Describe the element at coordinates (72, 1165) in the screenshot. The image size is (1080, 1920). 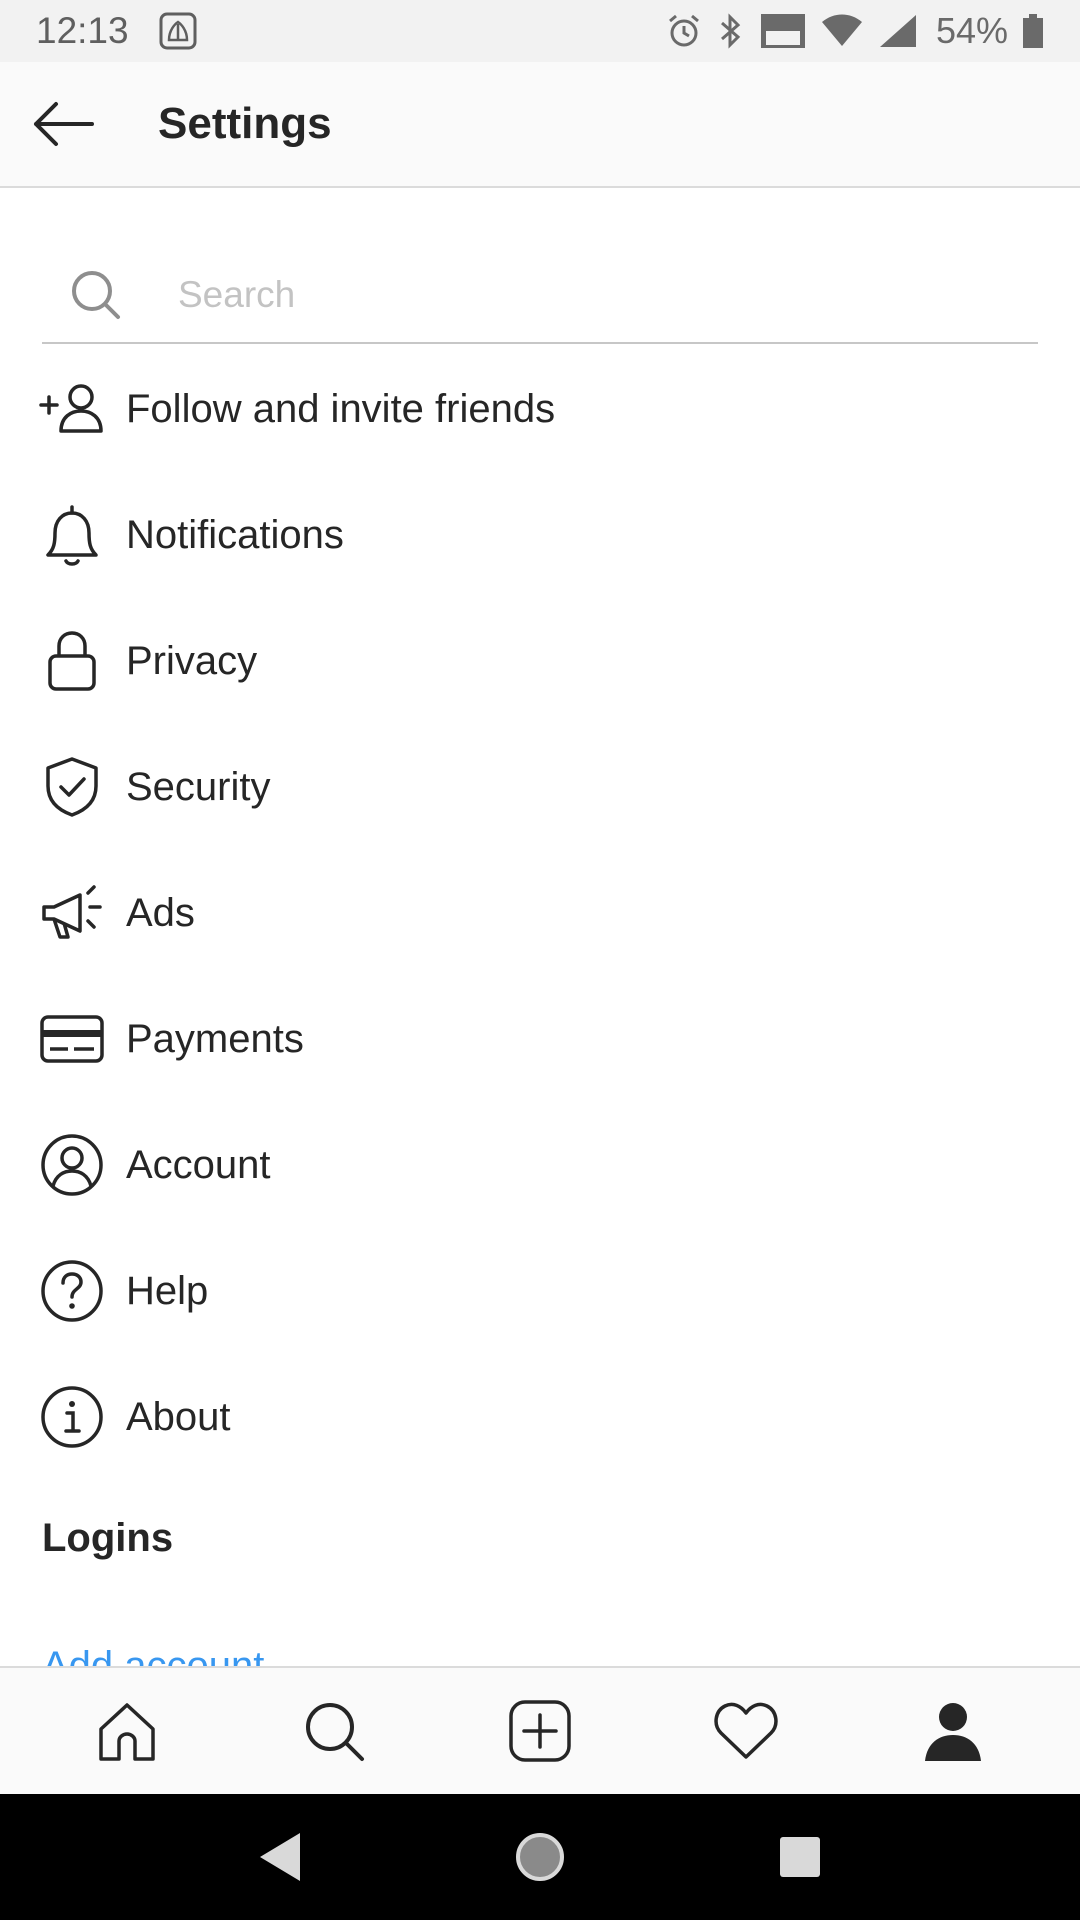
I see `user-circle-icon` at that location.